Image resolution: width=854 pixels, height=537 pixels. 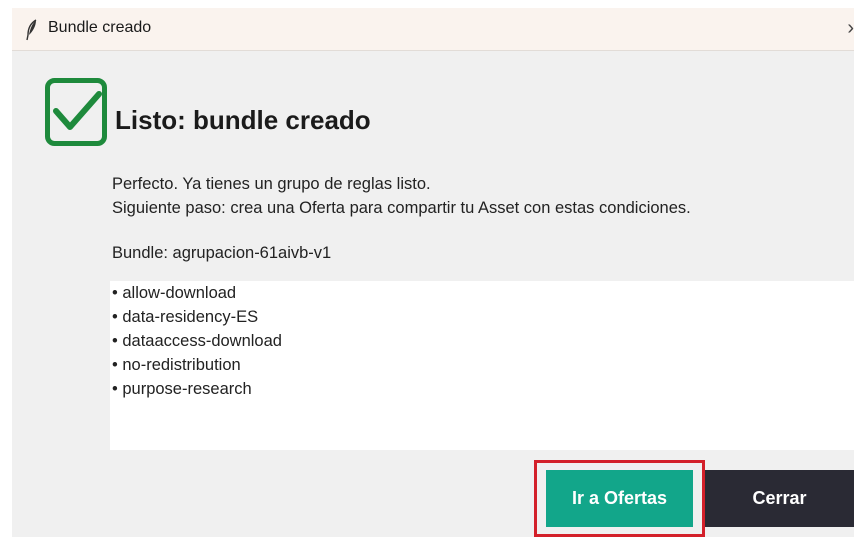 What do you see at coordinates (100, 27) in the screenshot?
I see `window-title: Bundle creado` at bounding box center [100, 27].